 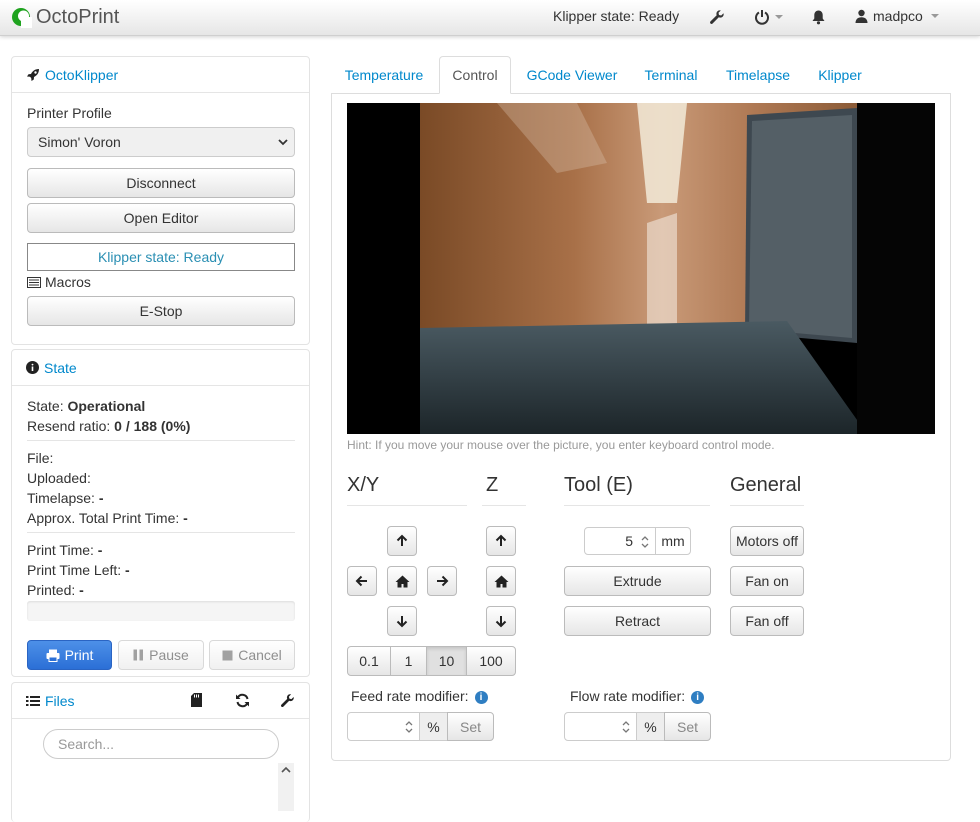 I want to click on extrude-unit-label: mm, so click(x=673, y=541).